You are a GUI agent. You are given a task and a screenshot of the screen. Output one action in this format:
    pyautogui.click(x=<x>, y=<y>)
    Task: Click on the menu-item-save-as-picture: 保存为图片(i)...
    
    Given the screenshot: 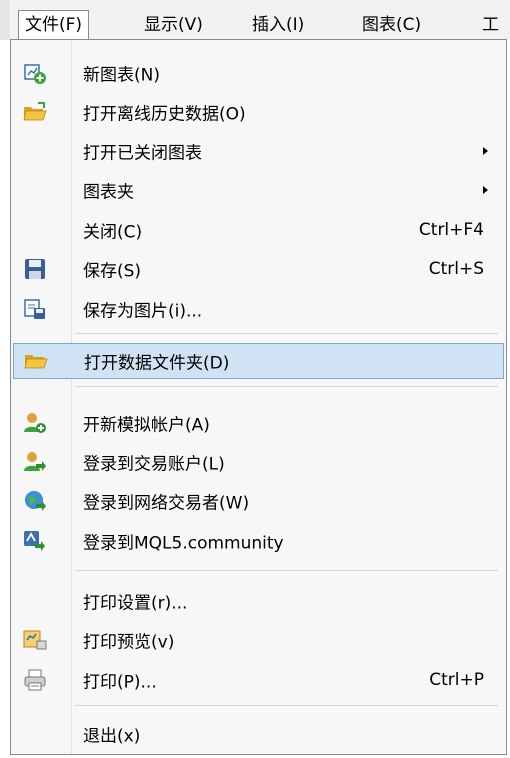 What is the action you would take?
    pyautogui.click(x=258, y=309)
    